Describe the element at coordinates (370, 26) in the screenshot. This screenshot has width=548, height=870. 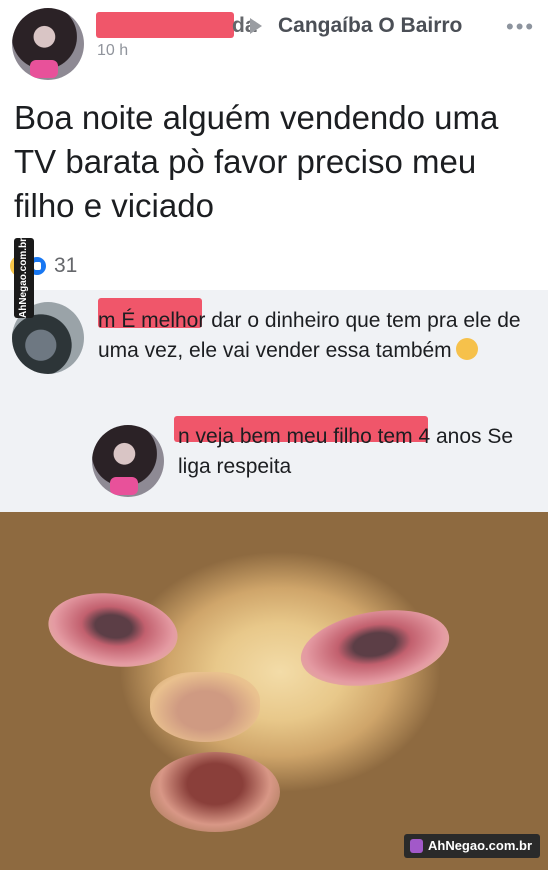
I see `group-name-link: Cangaíba O Bairro` at that location.